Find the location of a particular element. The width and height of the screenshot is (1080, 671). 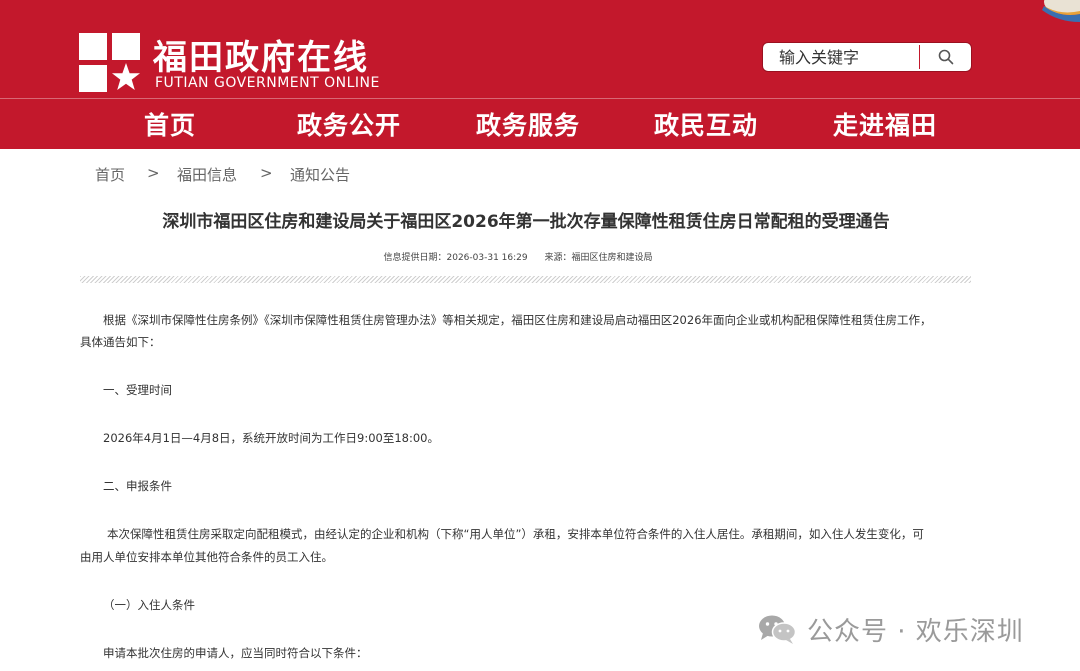

section-heading: 一、受理时间 is located at coordinates (137, 390).